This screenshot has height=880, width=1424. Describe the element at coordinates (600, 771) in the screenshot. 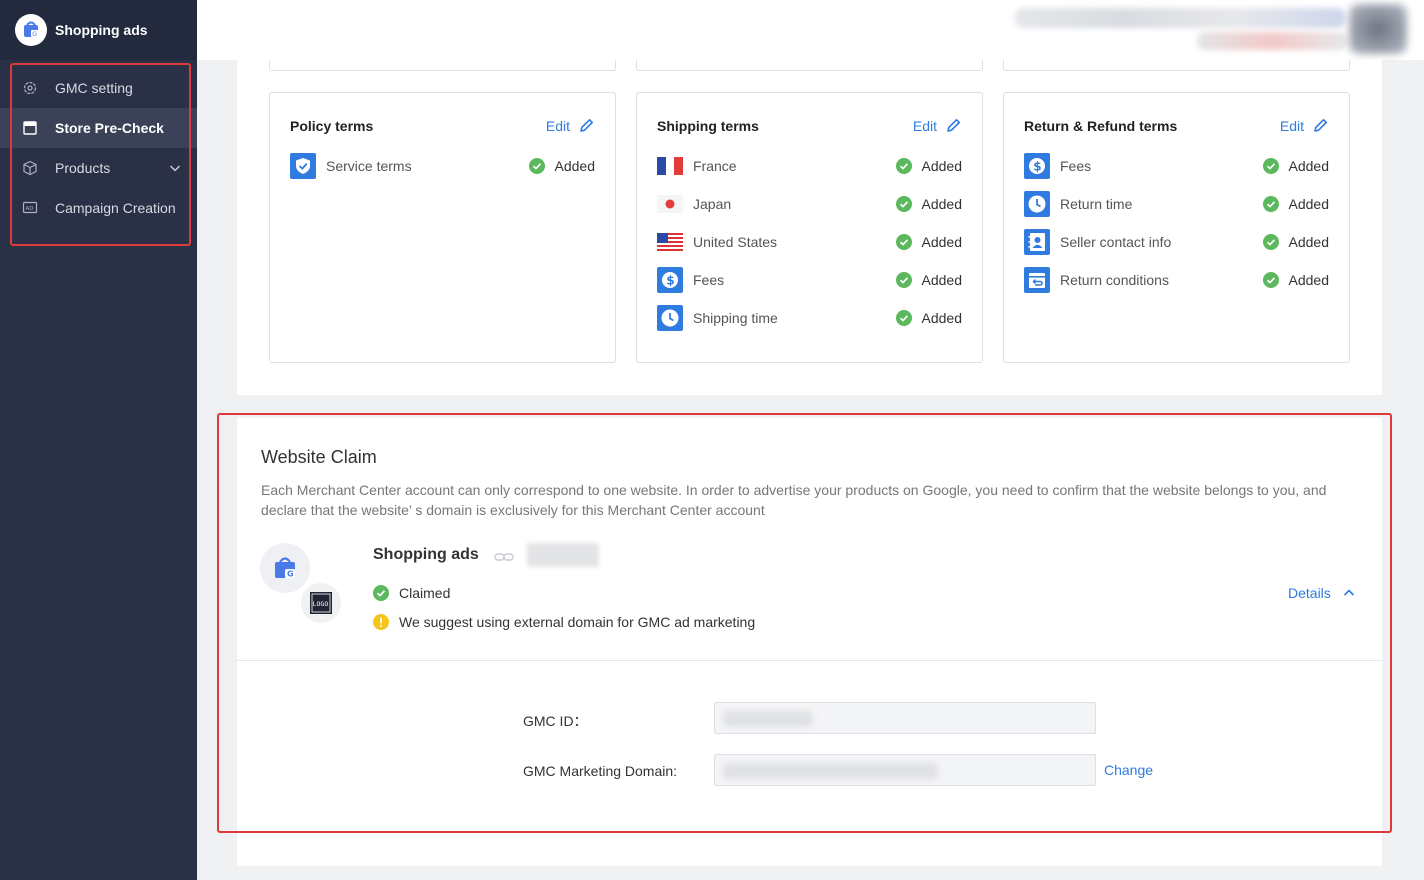

I see `gmc-domain-label: GMC Marketing Domain:` at that location.